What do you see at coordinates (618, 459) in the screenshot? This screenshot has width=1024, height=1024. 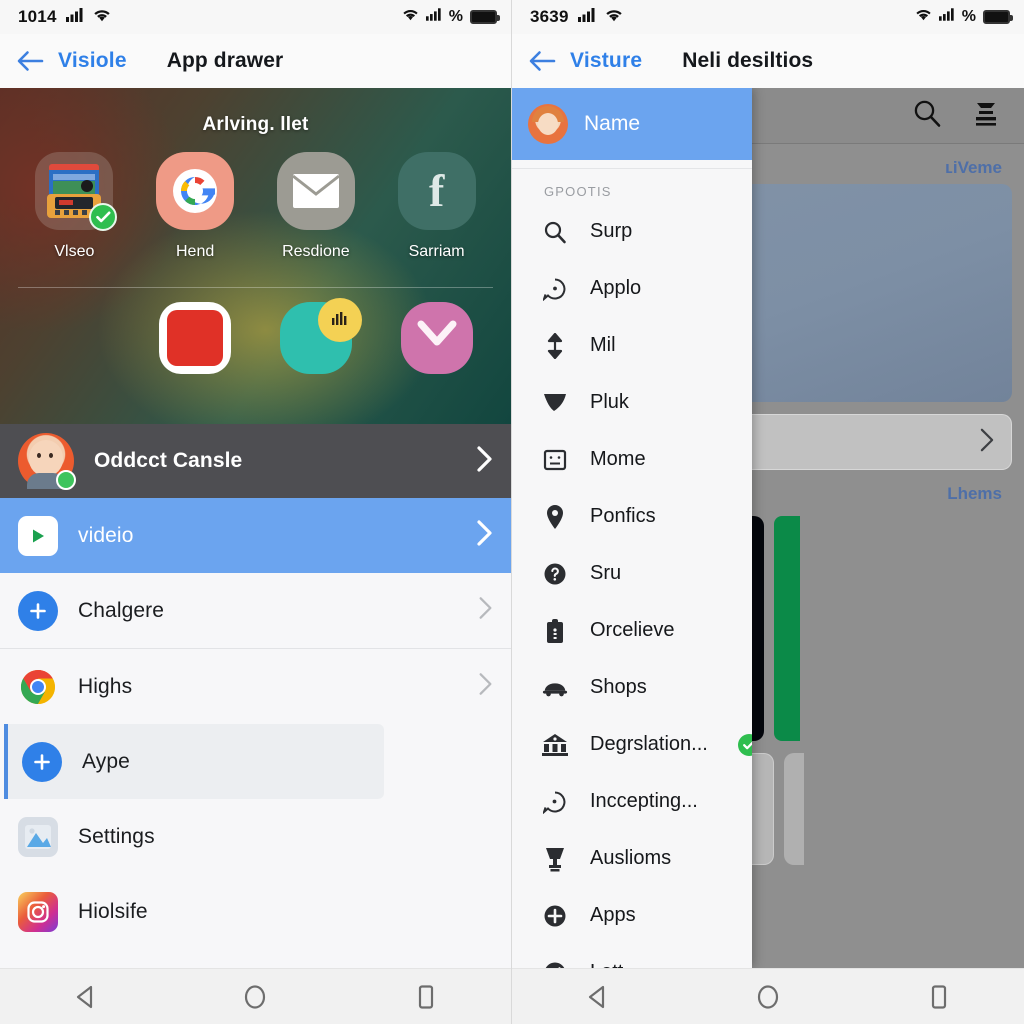 I see `drawer-item-label: Mome` at bounding box center [618, 459].